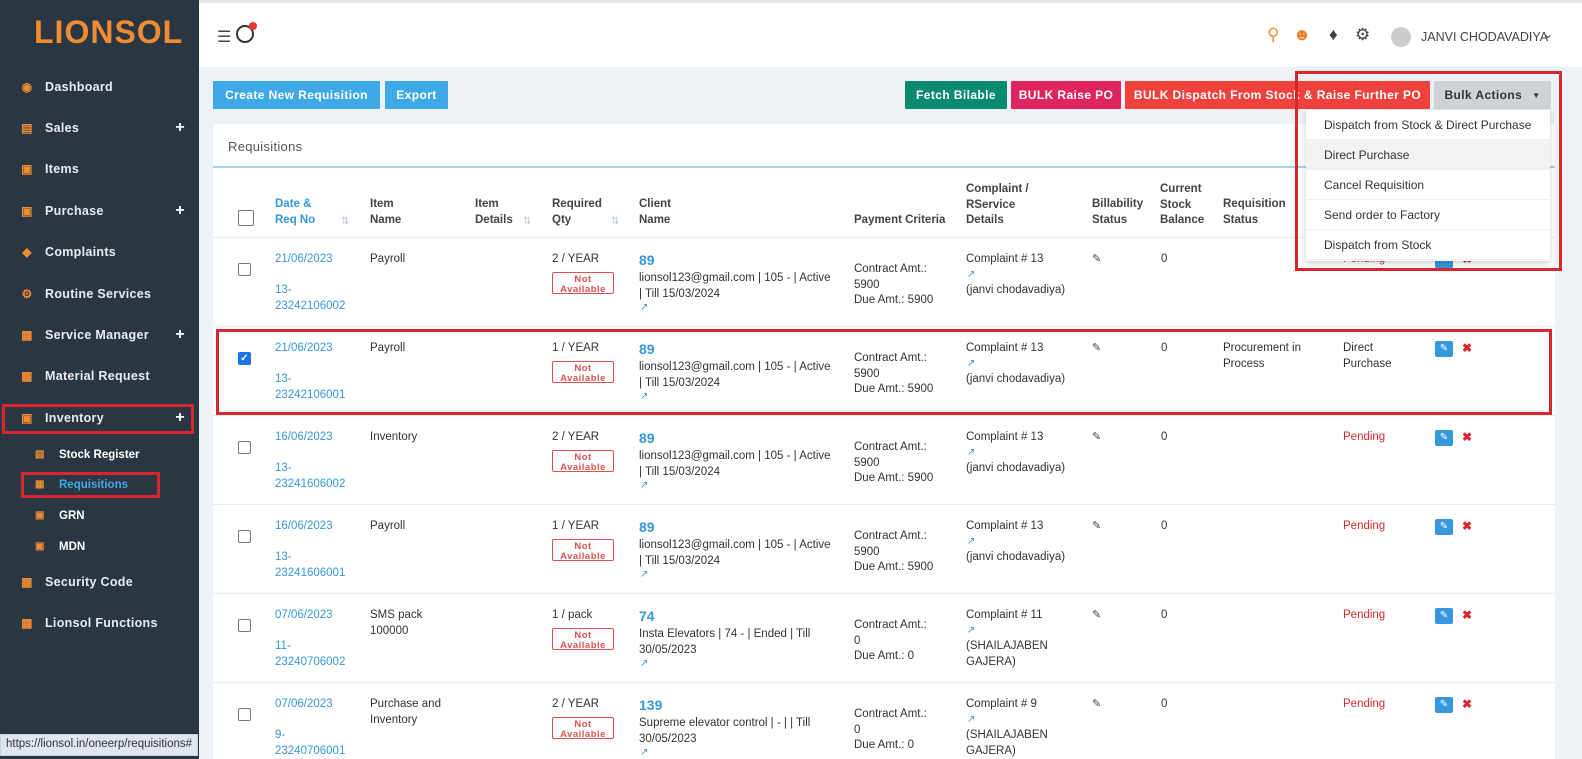 The width and height of the screenshot is (1582, 759). I want to click on sidebar-subitem-mdn: ▣ MDN, so click(99, 547).